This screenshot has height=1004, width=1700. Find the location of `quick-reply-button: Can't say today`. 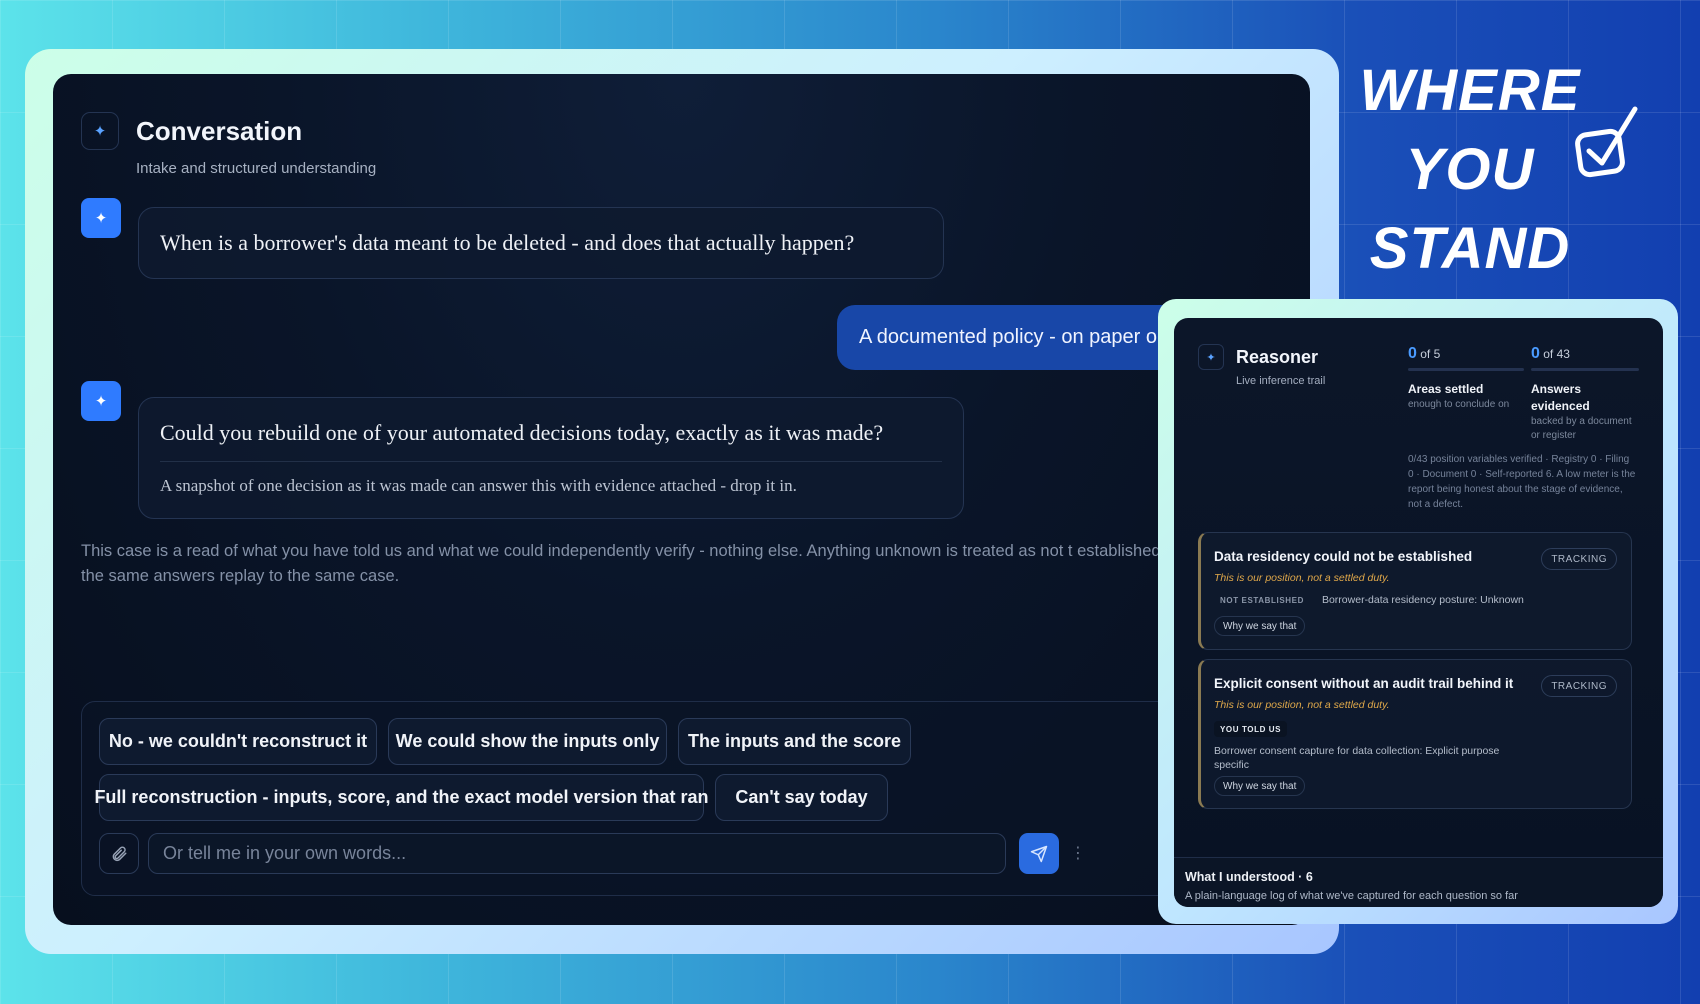

quick-reply-button: Can't say today is located at coordinates (801, 797).